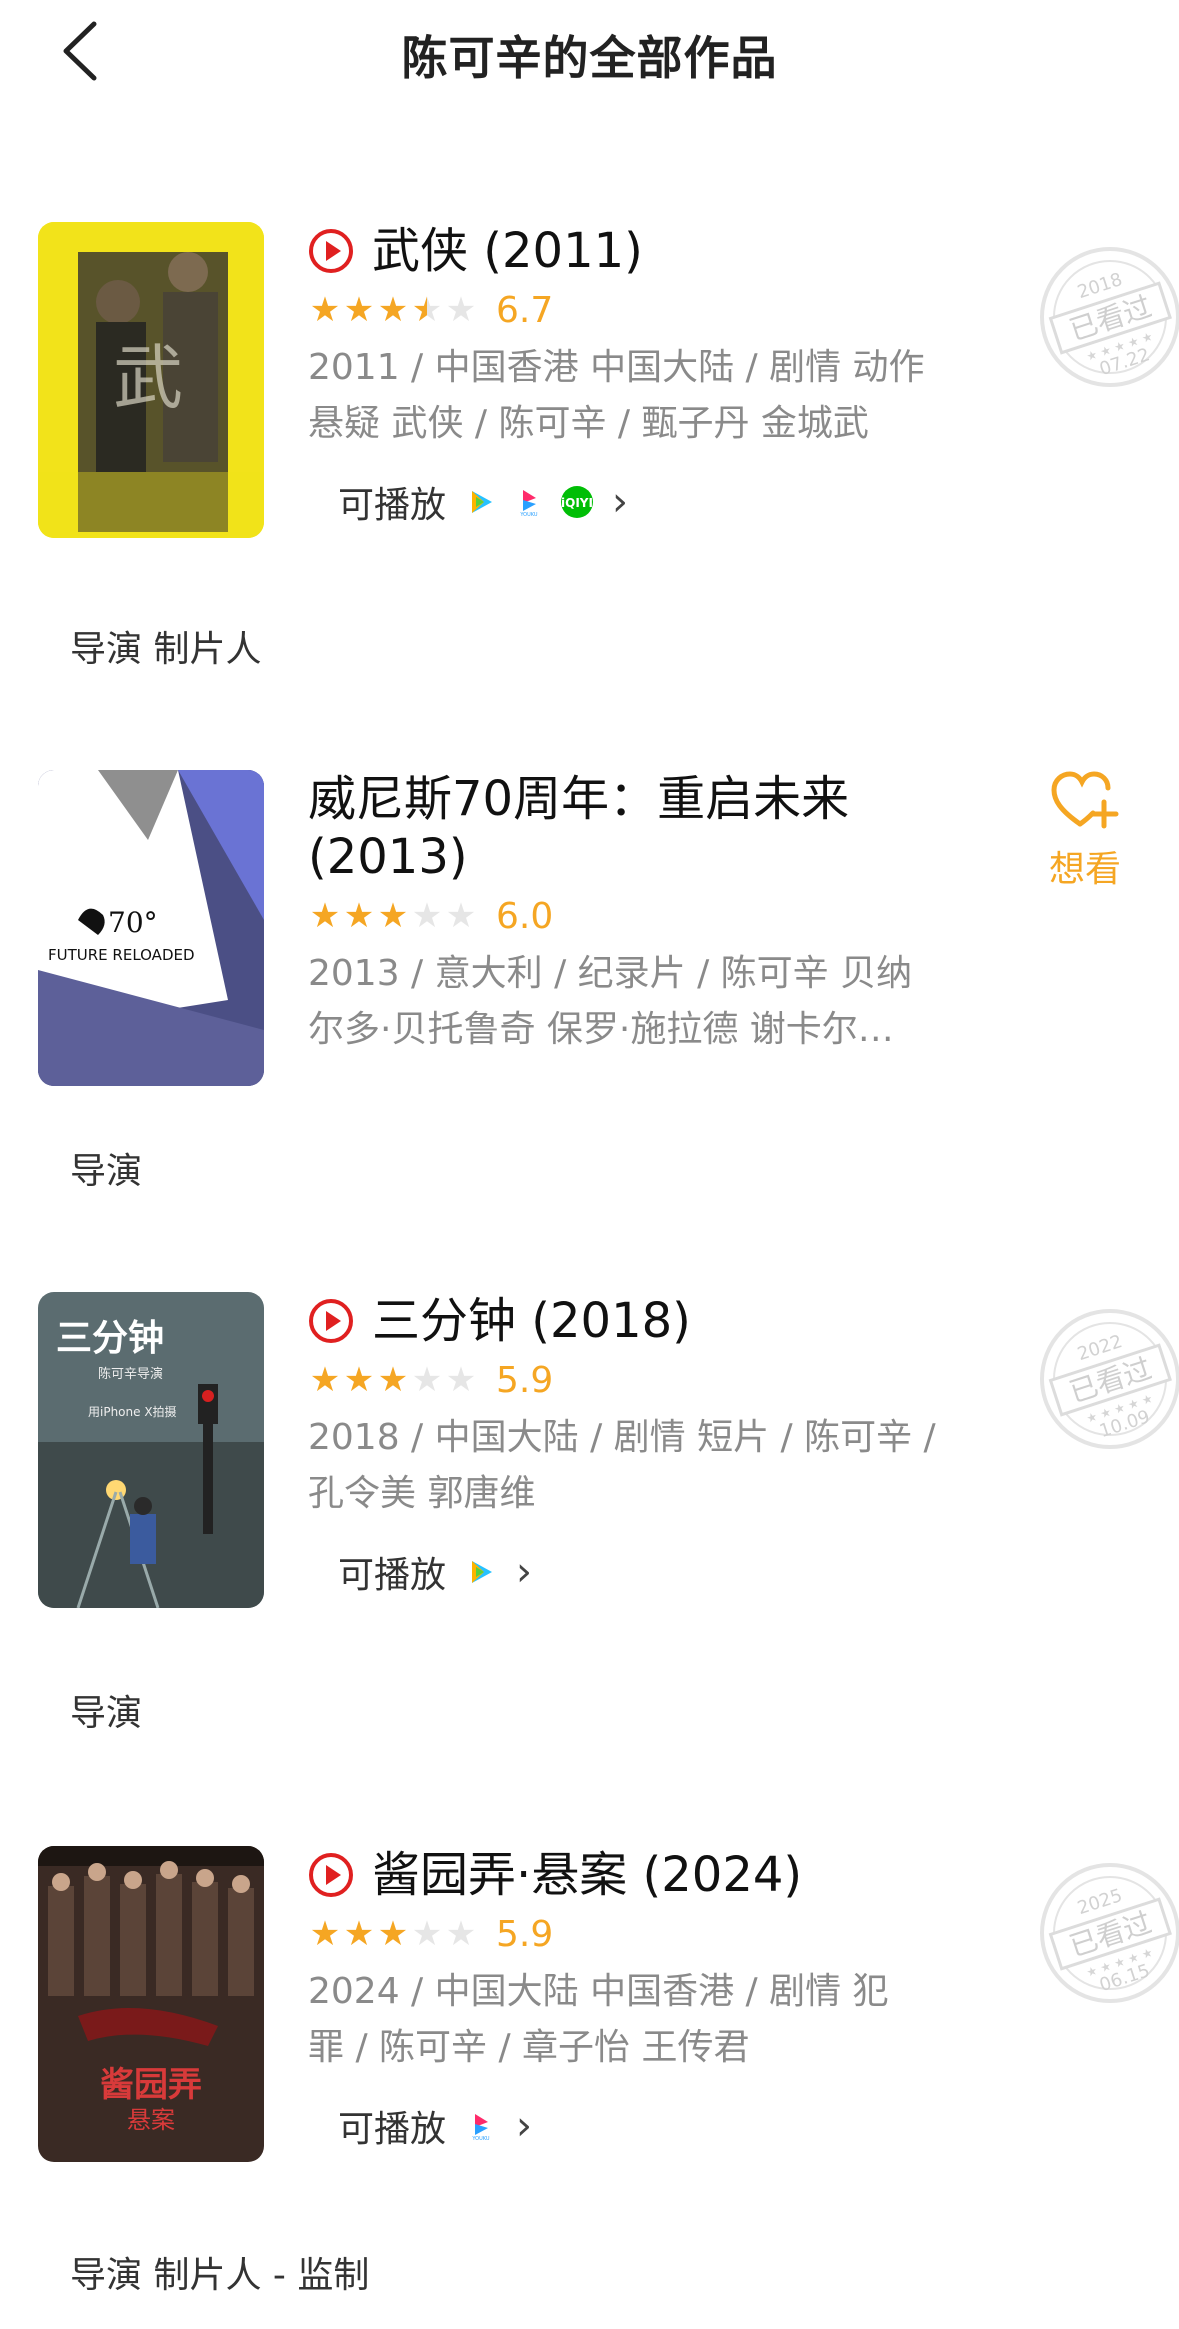 The height and width of the screenshot is (2329, 1179). What do you see at coordinates (531, 1321) in the screenshot?
I see `film-title-text: 三分钟 (2018)` at bounding box center [531, 1321].